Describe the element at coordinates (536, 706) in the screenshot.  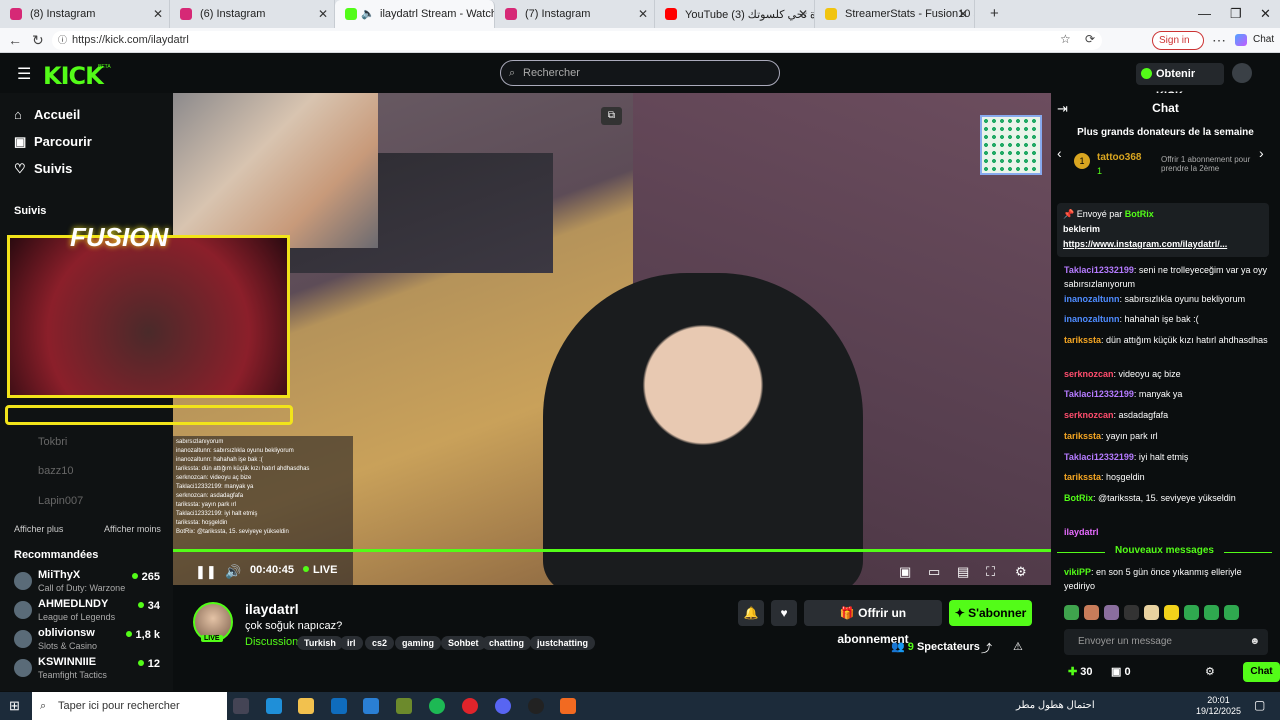
I see `obs-icon` at that location.